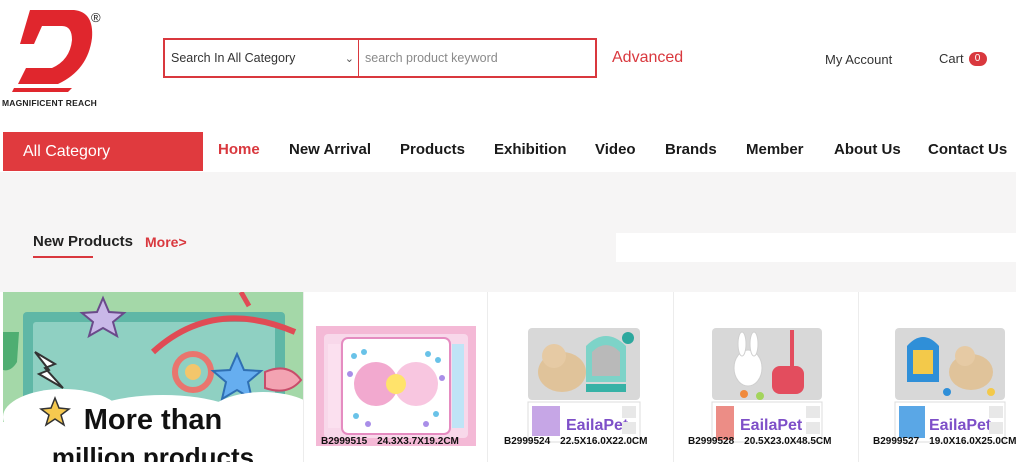 The image size is (1016, 462). I want to click on all-category-label: All Category, so click(67, 151).